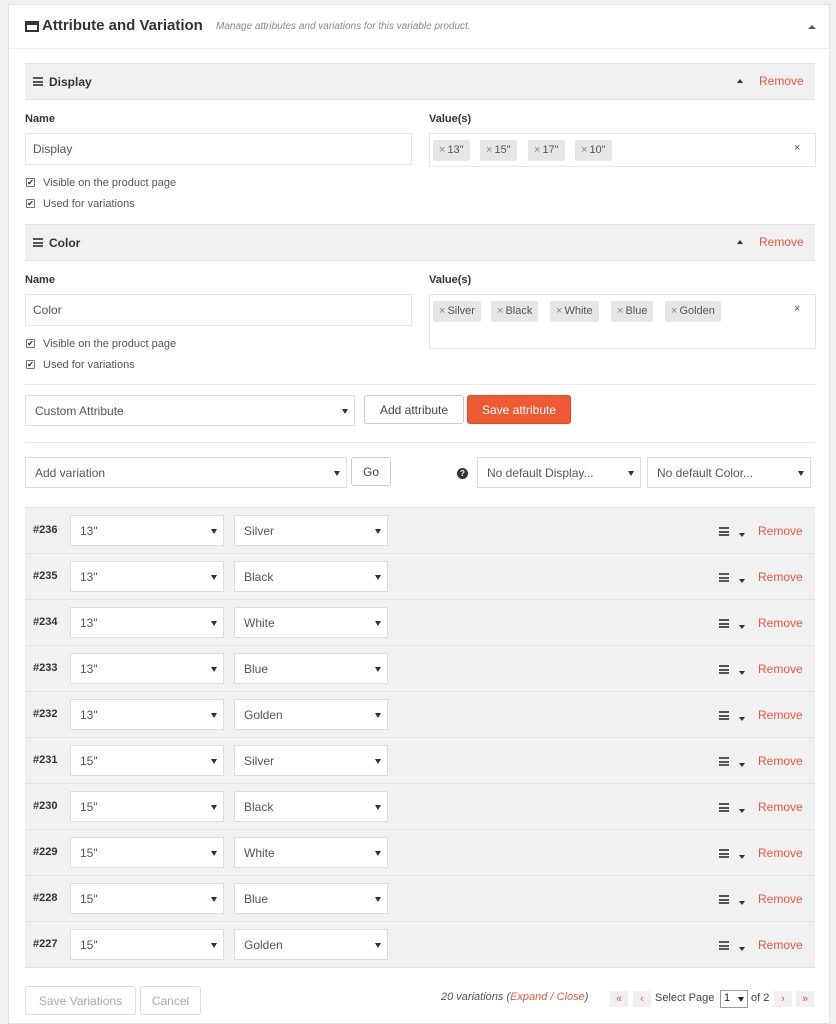  What do you see at coordinates (498, 150) in the screenshot?
I see `value-tag: × 15"` at bounding box center [498, 150].